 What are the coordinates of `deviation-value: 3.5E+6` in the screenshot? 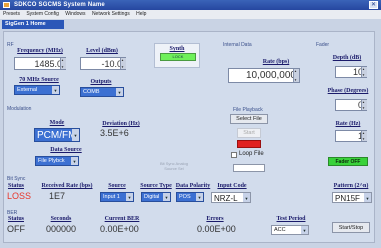 It's located at (114, 133).